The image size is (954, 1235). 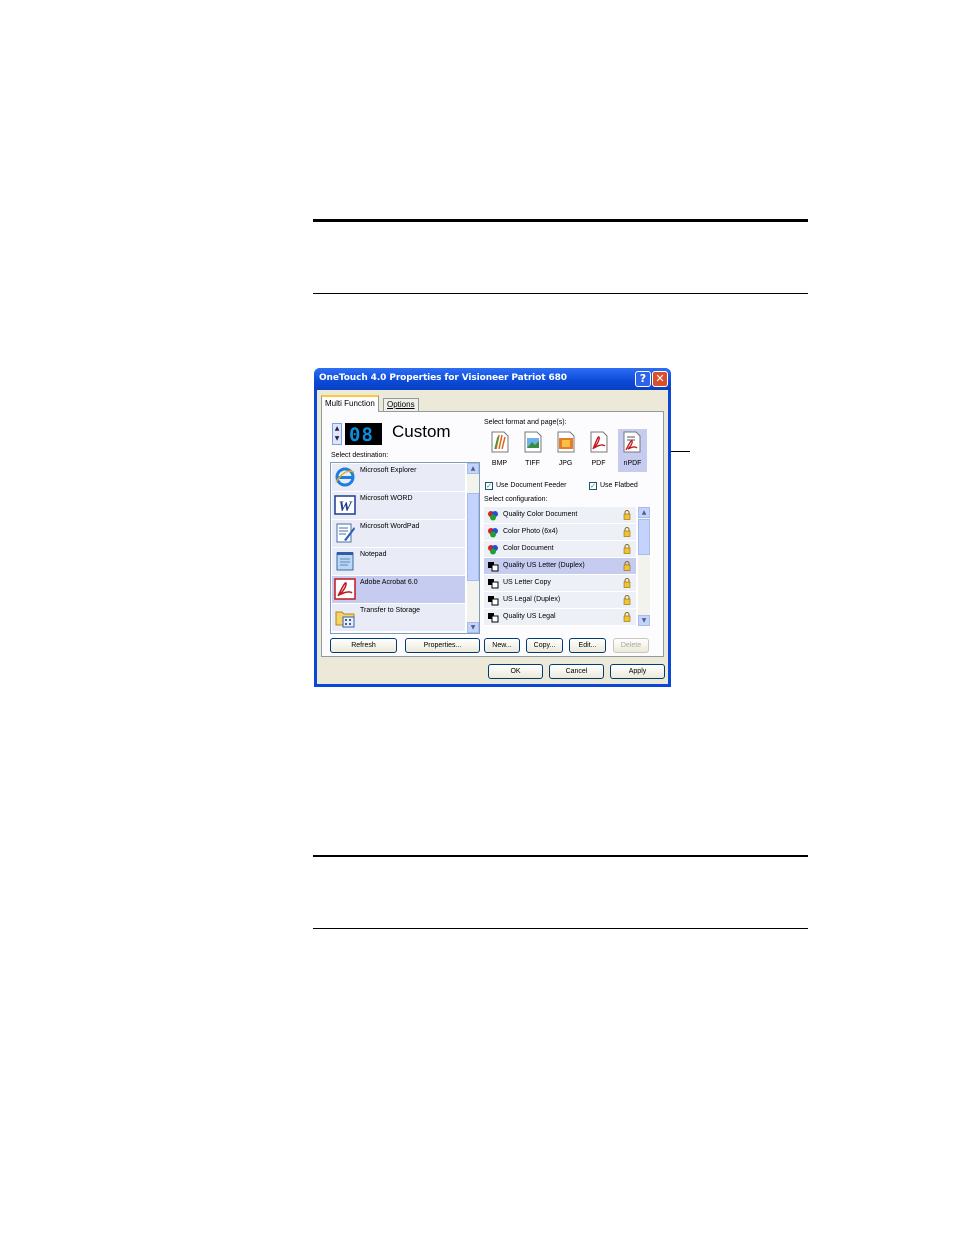 I want to click on configuration-label-text: Quality US Letter (Duplex), so click(x=544, y=565).